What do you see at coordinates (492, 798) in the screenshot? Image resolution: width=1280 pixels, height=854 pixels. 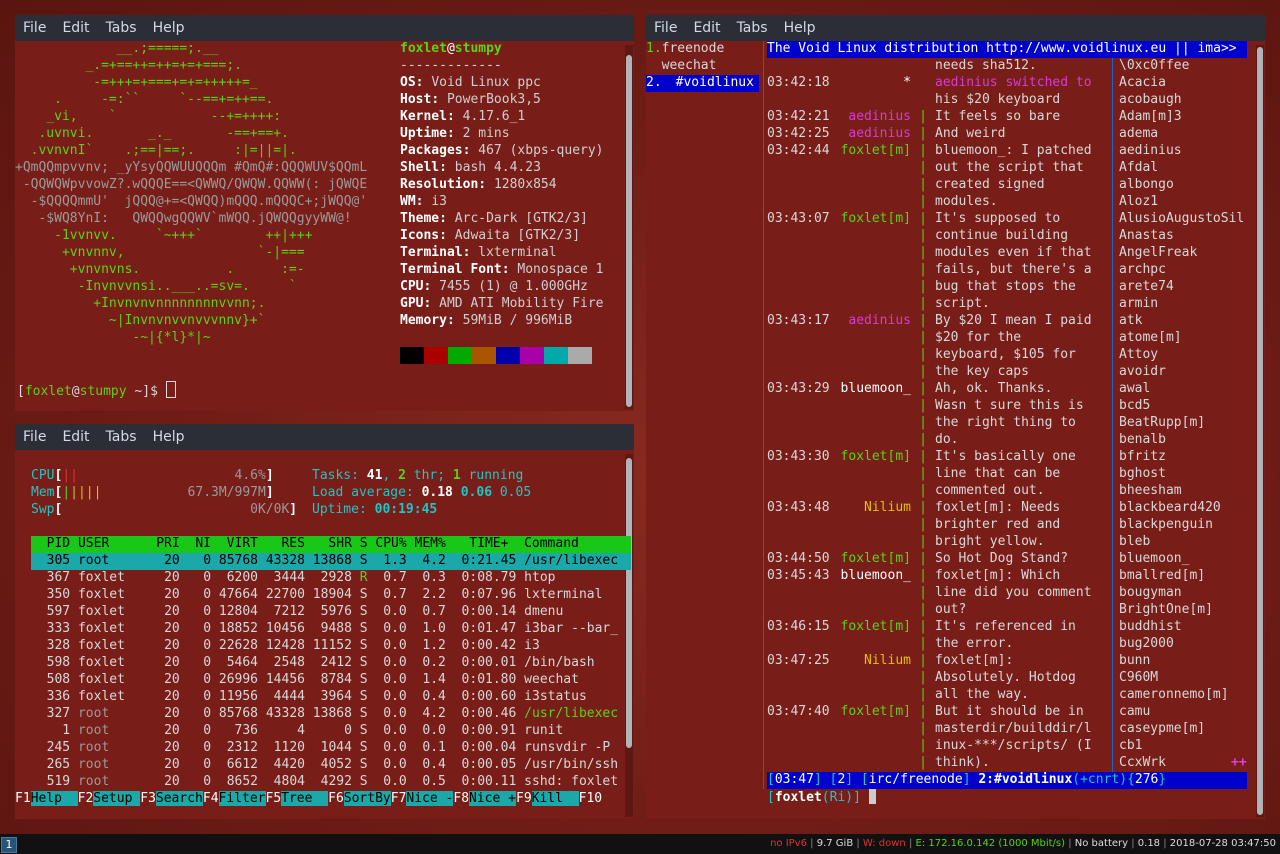 I see `fkey-nice: Nice +` at bounding box center [492, 798].